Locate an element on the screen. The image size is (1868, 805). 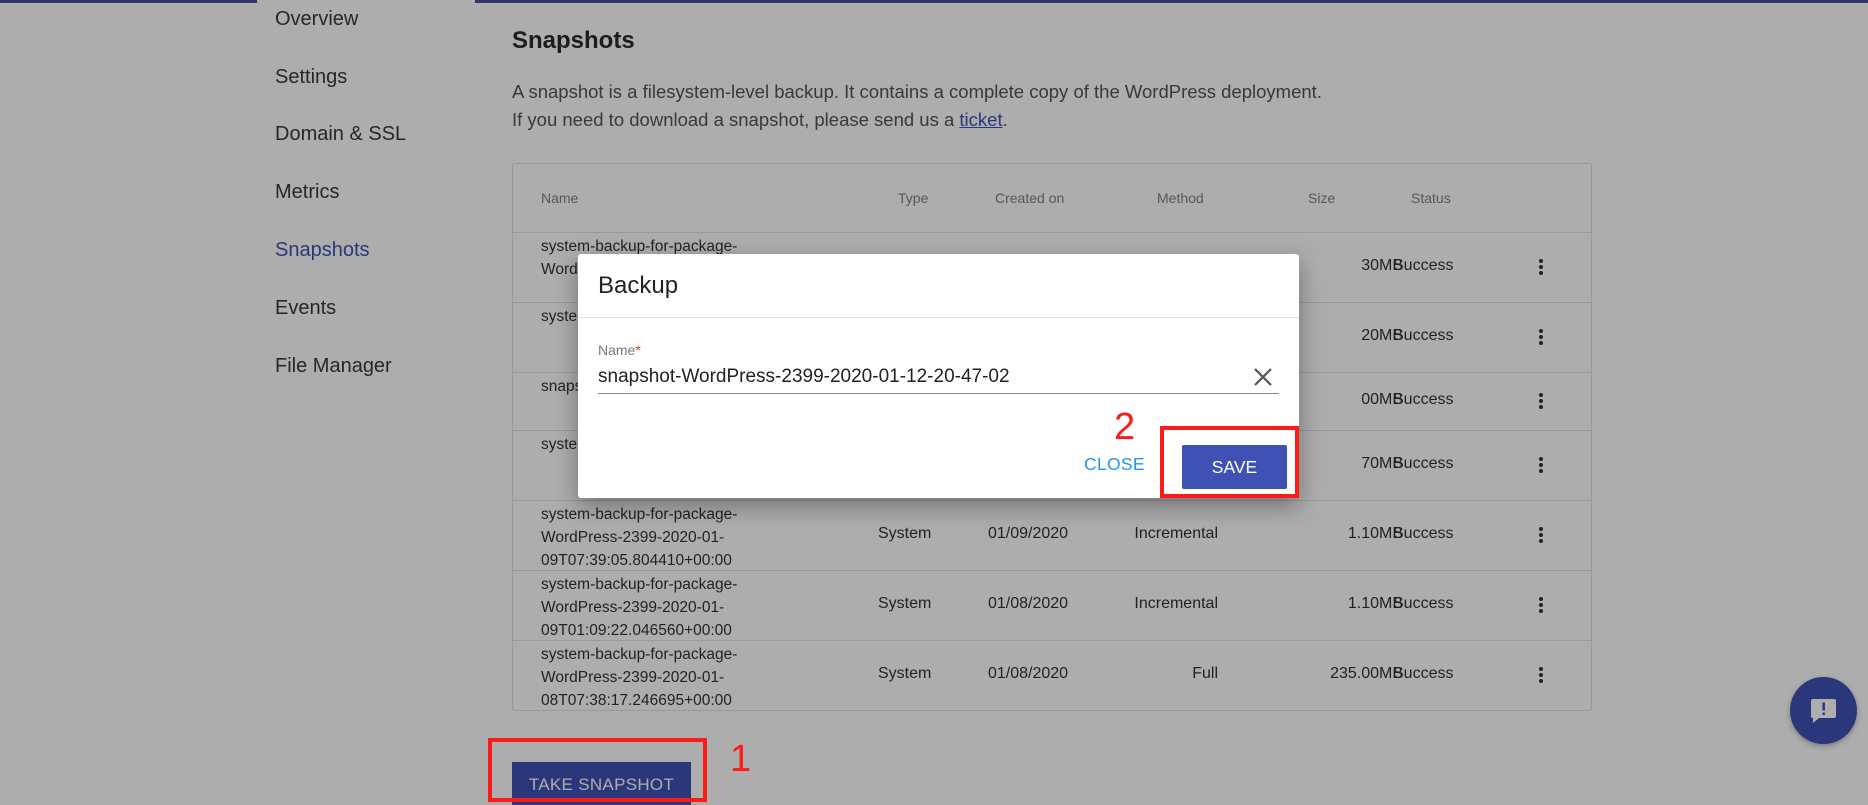
close-icon is located at coordinates (1263, 377).